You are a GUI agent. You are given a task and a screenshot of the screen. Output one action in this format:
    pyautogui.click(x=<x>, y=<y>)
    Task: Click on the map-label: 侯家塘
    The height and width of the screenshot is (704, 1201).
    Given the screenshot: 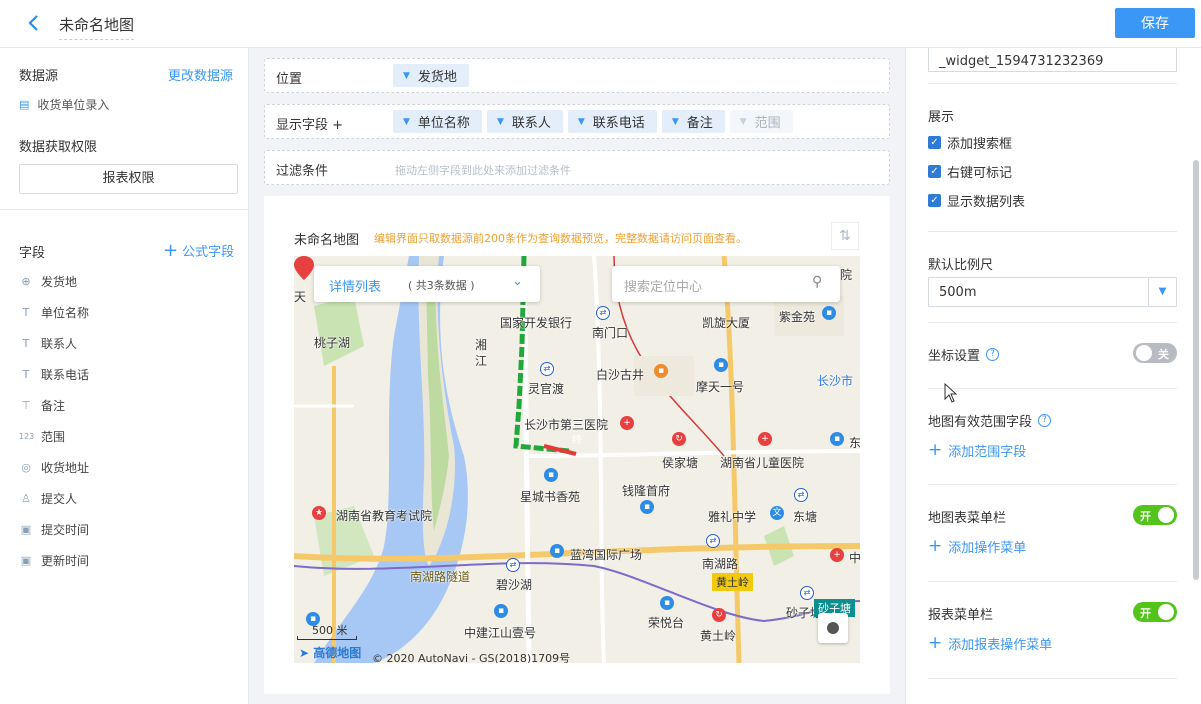 What is the action you would take?
    pyautogui.click(x=680, y=463)
    